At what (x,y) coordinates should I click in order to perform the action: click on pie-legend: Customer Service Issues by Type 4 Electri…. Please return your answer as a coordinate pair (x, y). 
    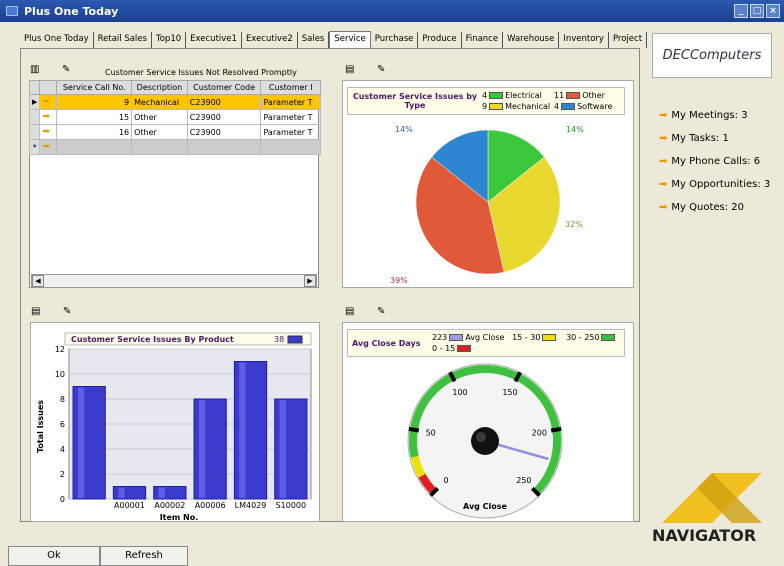
    Looking at the image, I should click on (486, 101).